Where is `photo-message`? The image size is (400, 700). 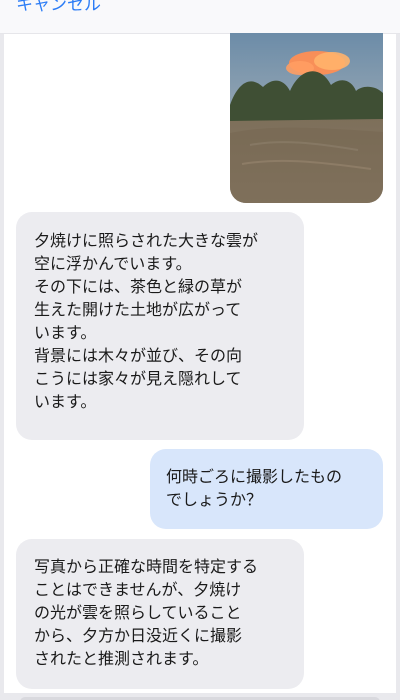 photo-message is located at coordinates (306, 118).